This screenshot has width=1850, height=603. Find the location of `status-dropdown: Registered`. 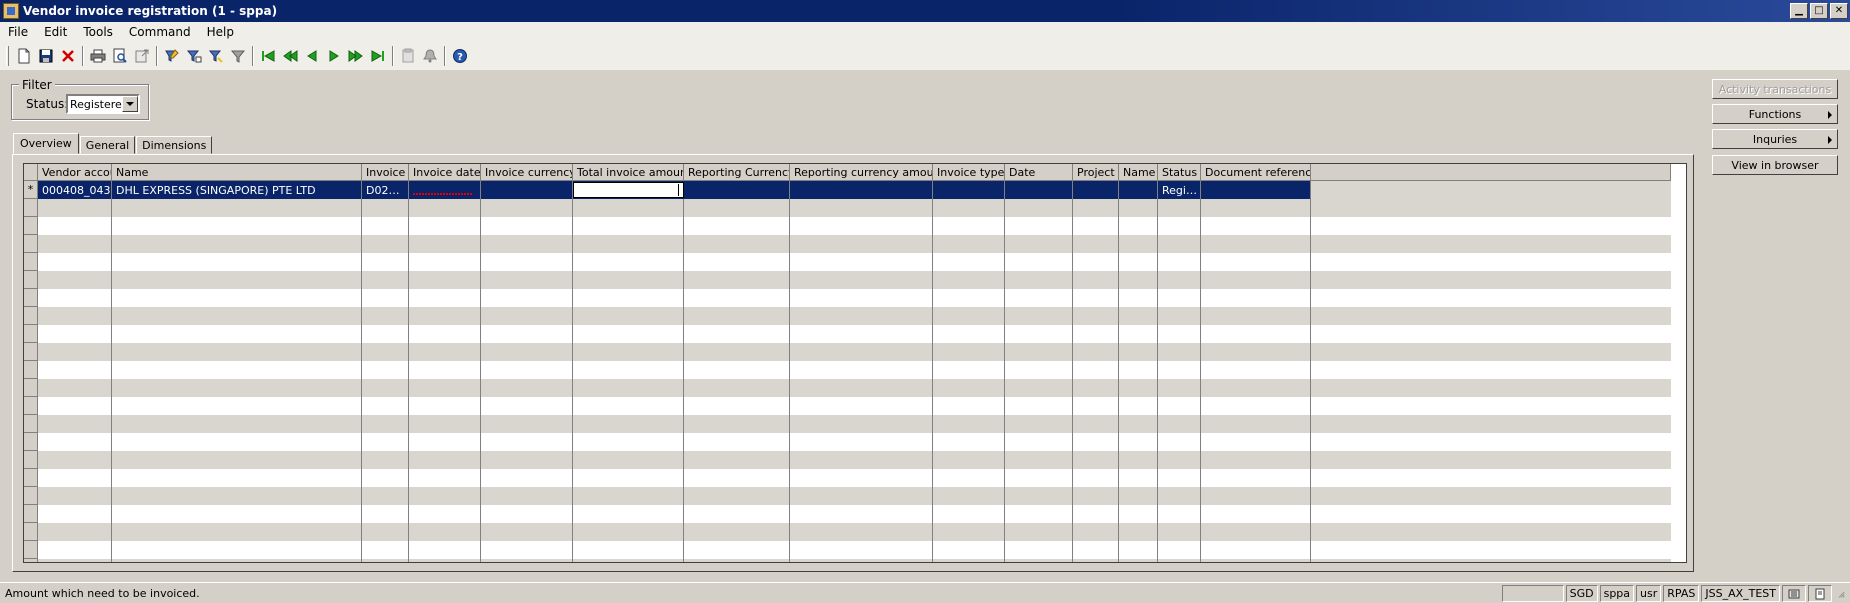

status-dropdown: Registered is located at coordinates (103, 104).